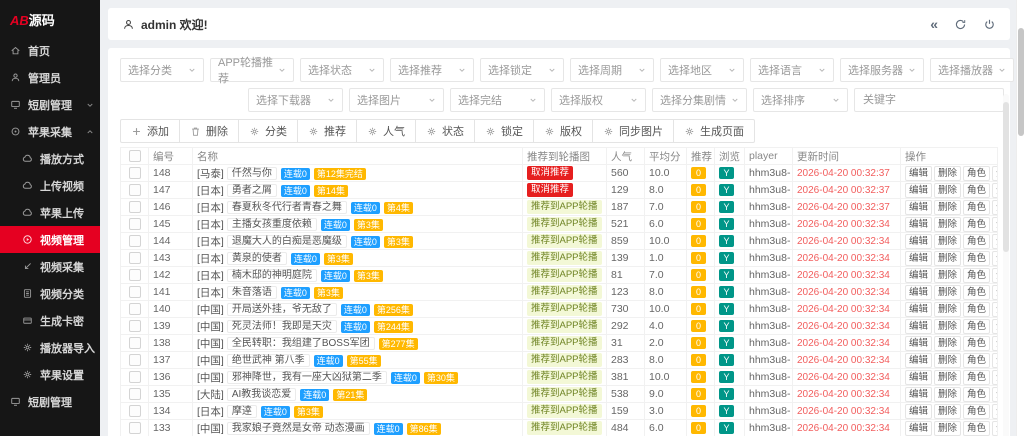 The width and height of the screenshot is (1024, 436). I want to click on sidebar-item-7: 视频管理, so click(50, 239).